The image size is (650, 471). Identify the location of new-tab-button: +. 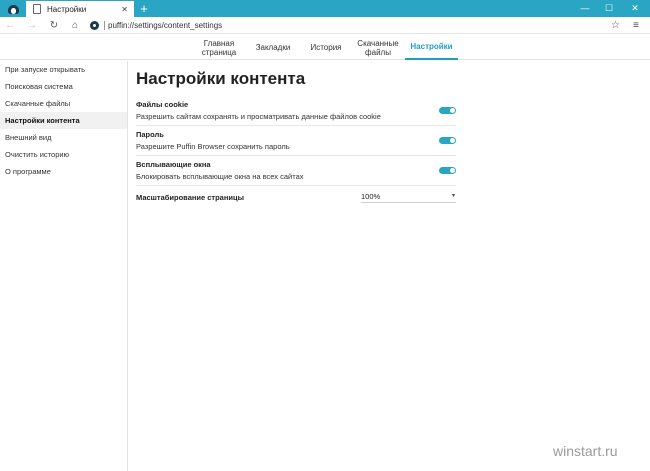
(144, 8).